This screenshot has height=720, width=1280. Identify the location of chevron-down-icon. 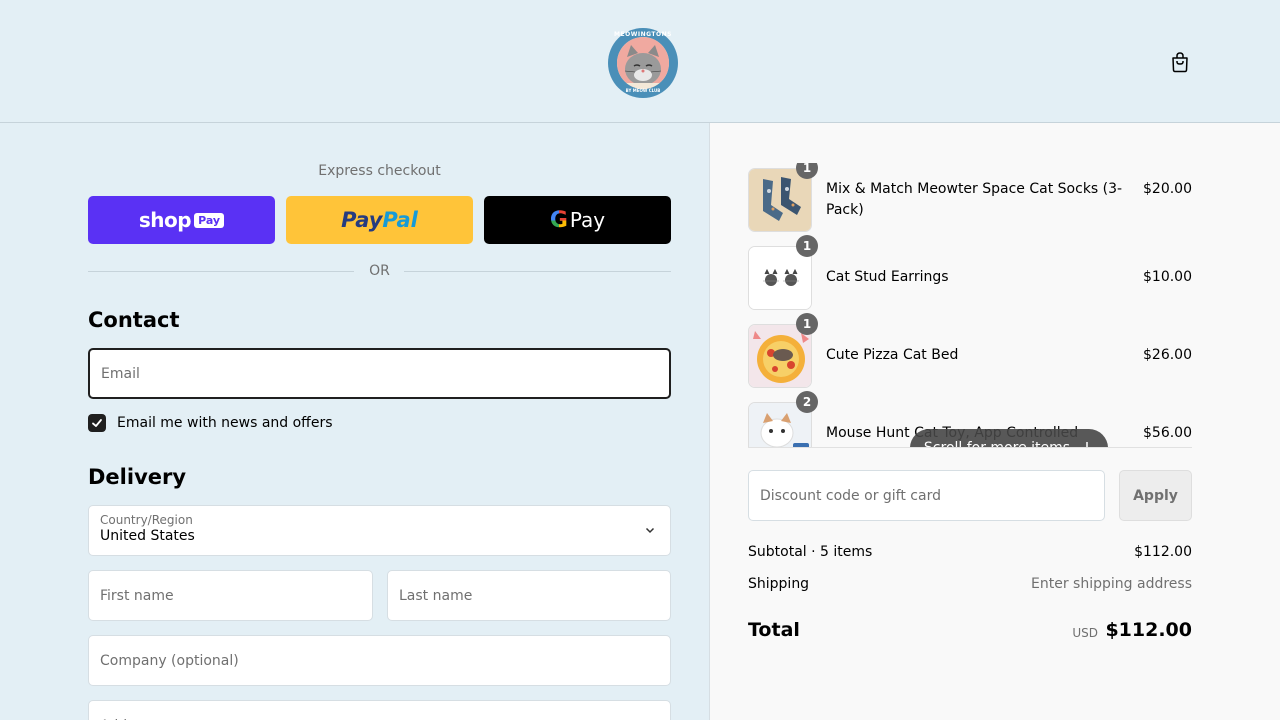
(650, 530).